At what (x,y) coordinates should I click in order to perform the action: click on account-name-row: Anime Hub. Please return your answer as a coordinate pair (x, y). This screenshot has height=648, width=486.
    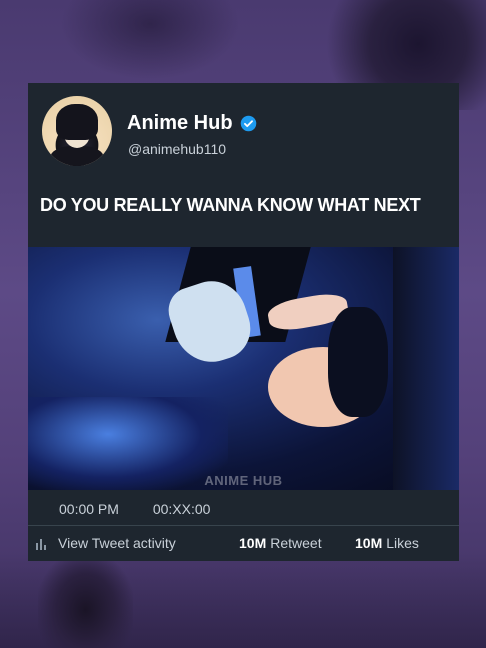
    Looking at the image, I should click on (192, 123).